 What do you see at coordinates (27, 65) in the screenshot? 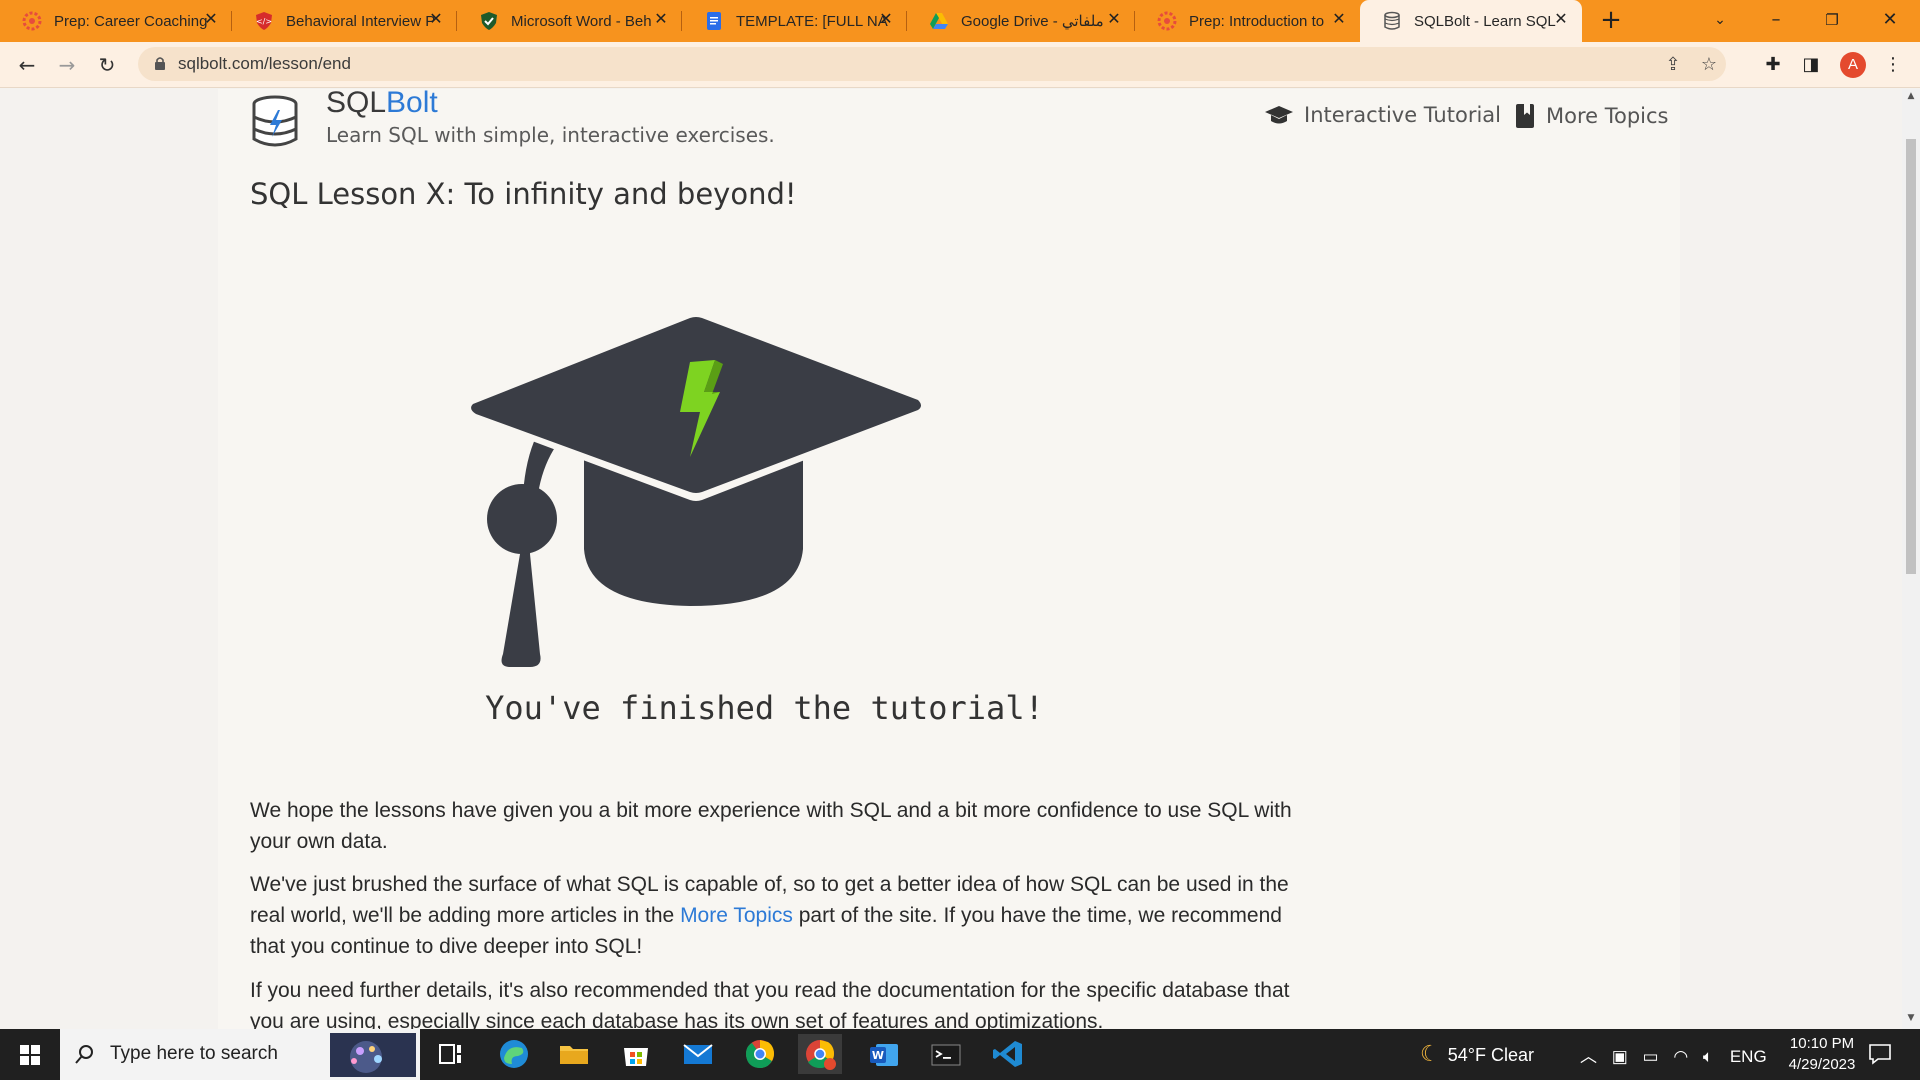
I see `back-button: ←` at bounding box center [27, 65].